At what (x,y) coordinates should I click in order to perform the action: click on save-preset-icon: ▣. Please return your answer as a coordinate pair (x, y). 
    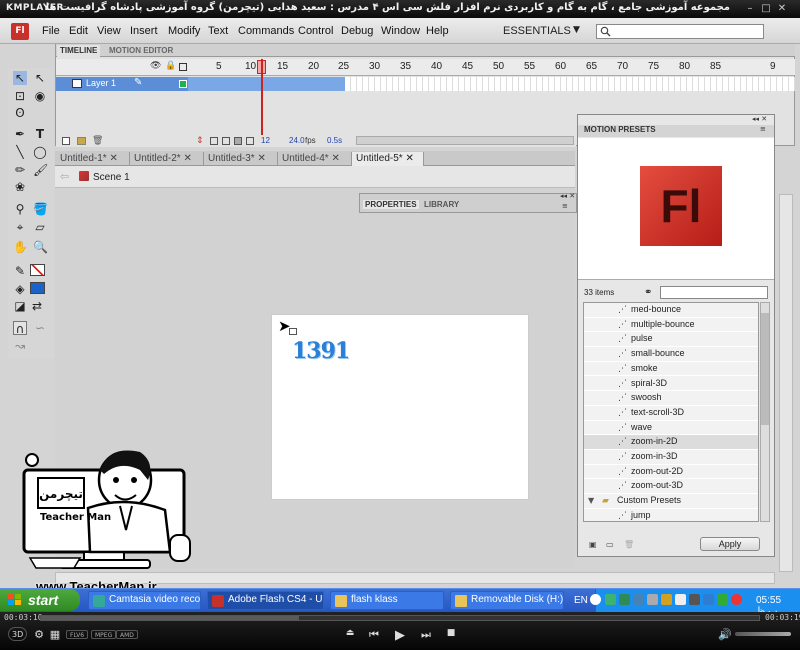
    Looking at the image, I should click on (593, 544).